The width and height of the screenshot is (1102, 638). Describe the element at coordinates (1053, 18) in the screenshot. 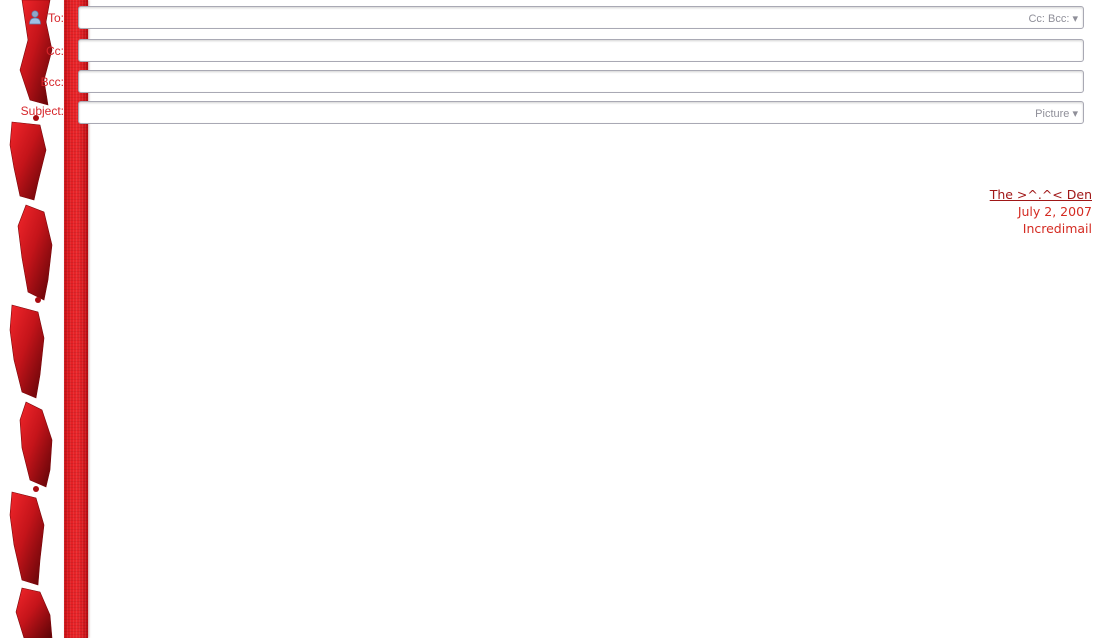

I see `cc-bcc-toggle: Cc: Bcc: ▾` at that location.